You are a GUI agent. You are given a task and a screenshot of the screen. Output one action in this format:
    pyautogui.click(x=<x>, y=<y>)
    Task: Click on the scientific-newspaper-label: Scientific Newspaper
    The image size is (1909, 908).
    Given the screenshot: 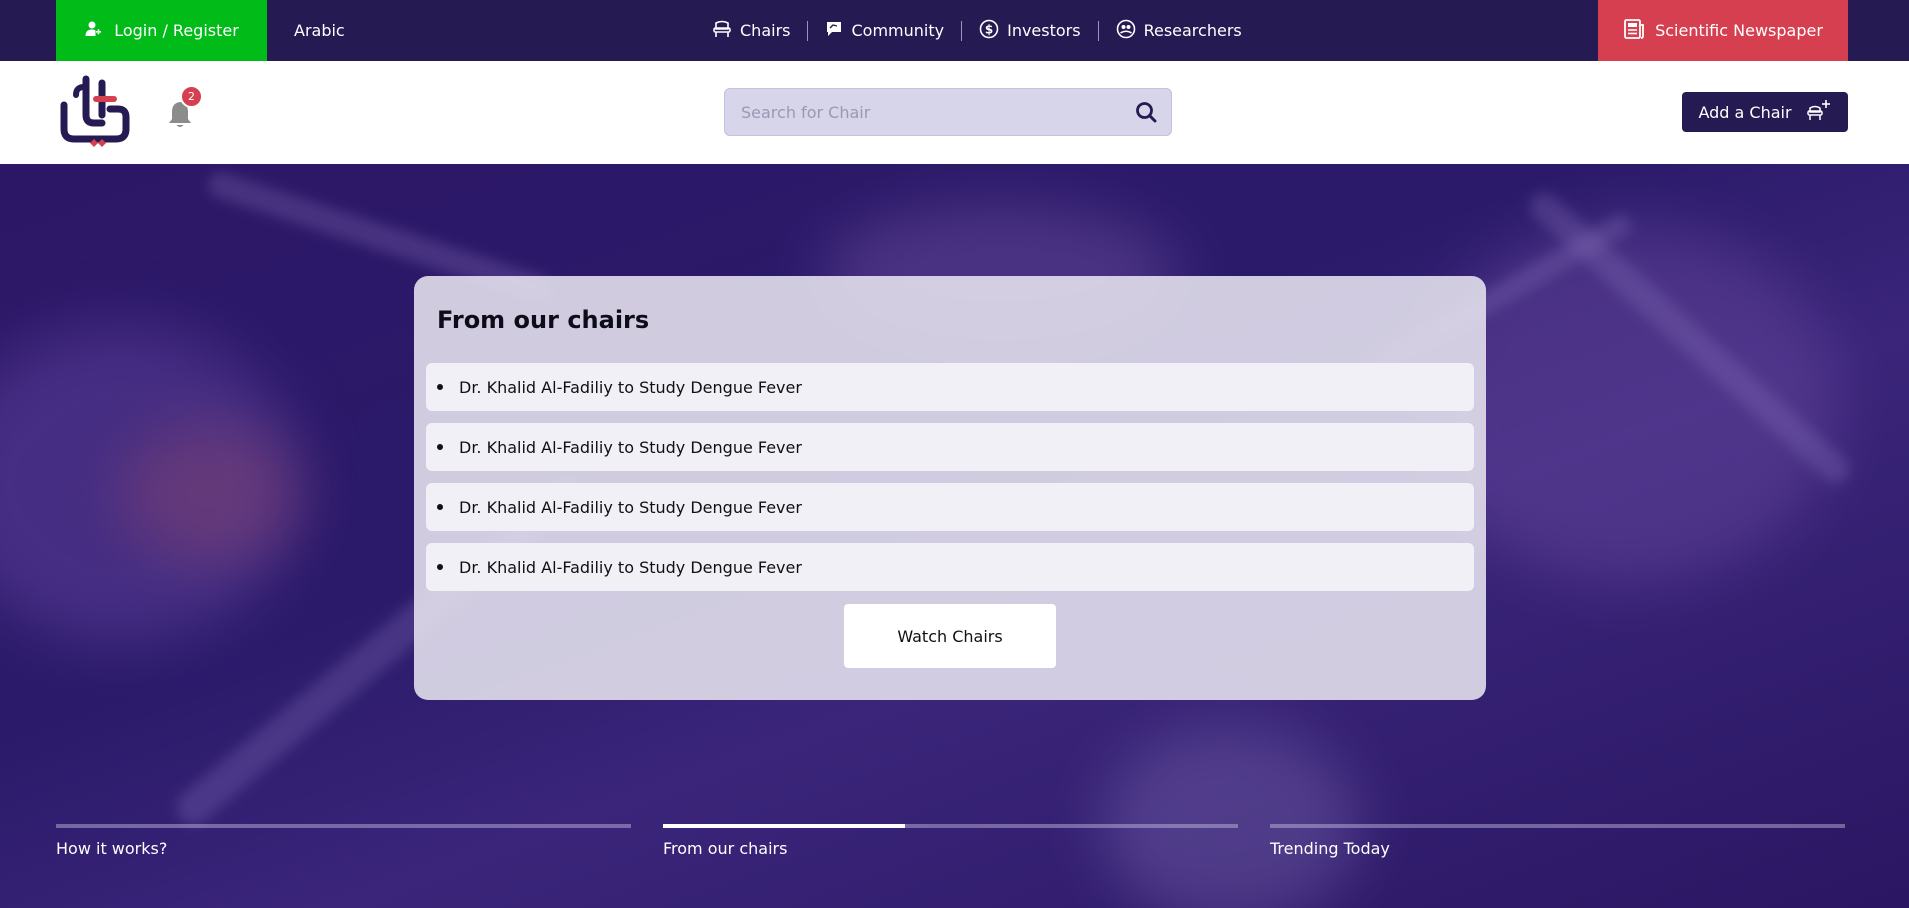 What is the action you would take?
    pyautogui.click(x=1739, y=30)
    